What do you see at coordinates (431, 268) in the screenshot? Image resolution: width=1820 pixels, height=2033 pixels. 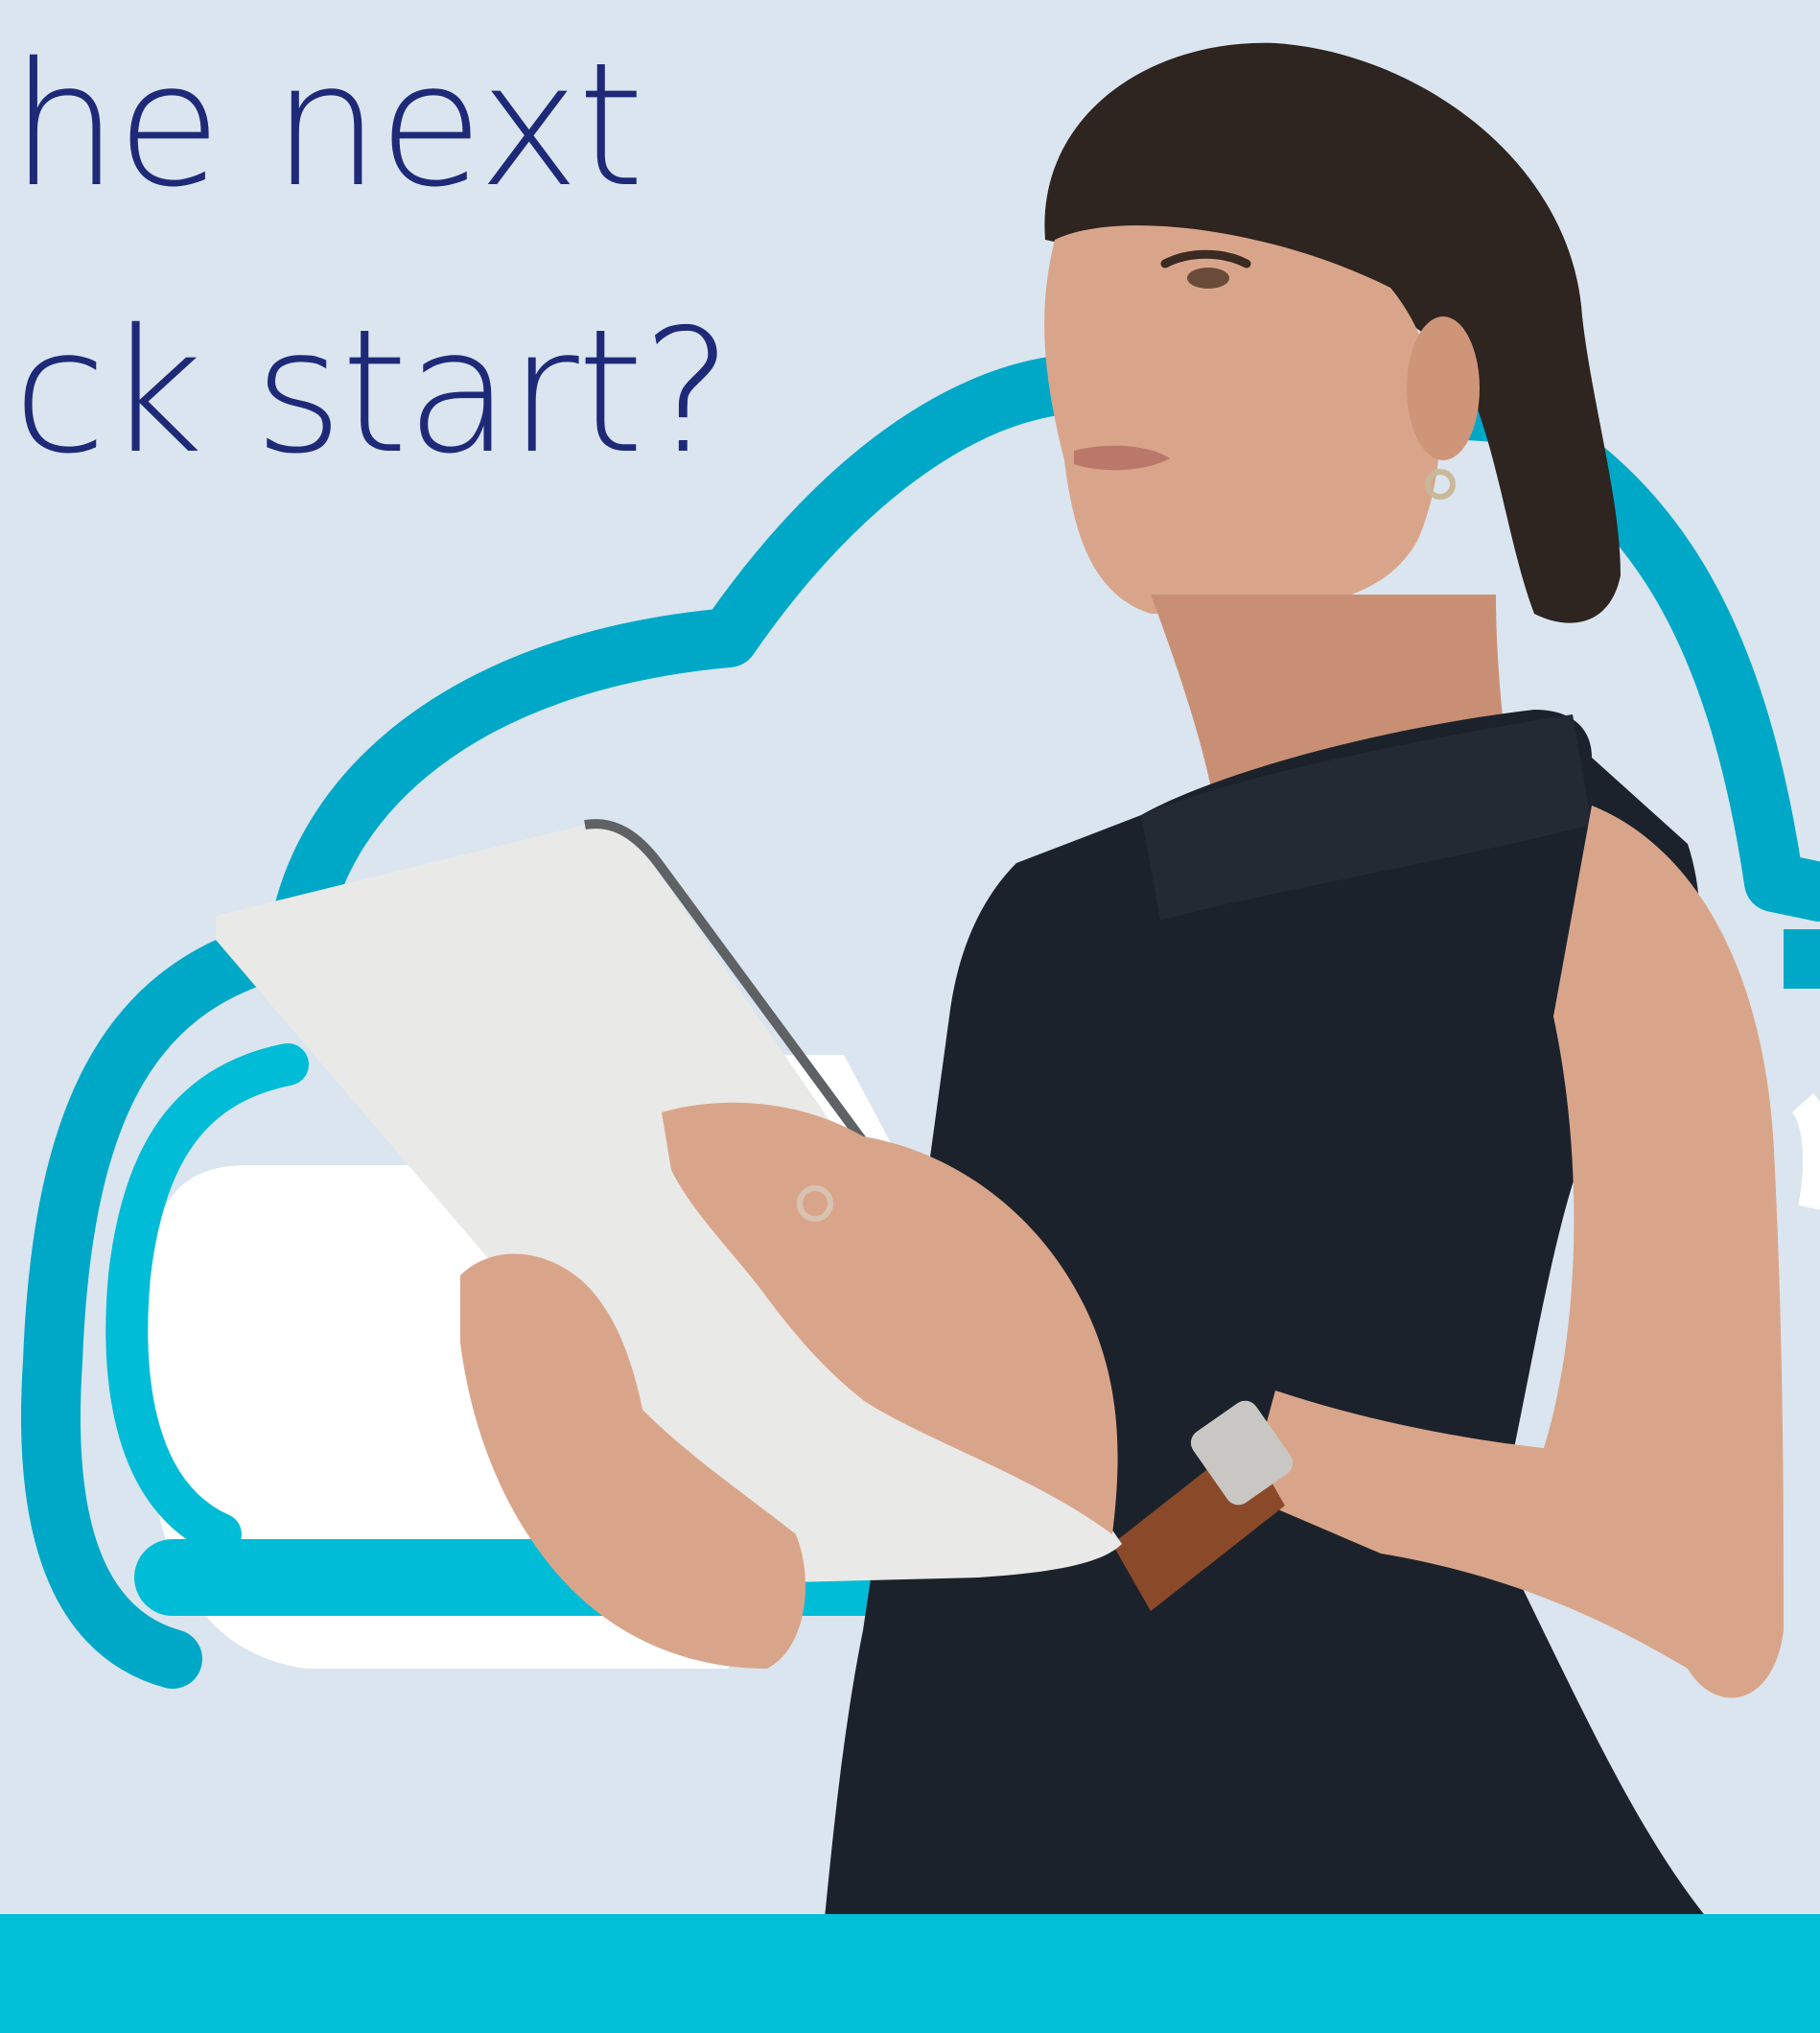 I see `headline: he next ck start?` at bounding box center [431, 268].